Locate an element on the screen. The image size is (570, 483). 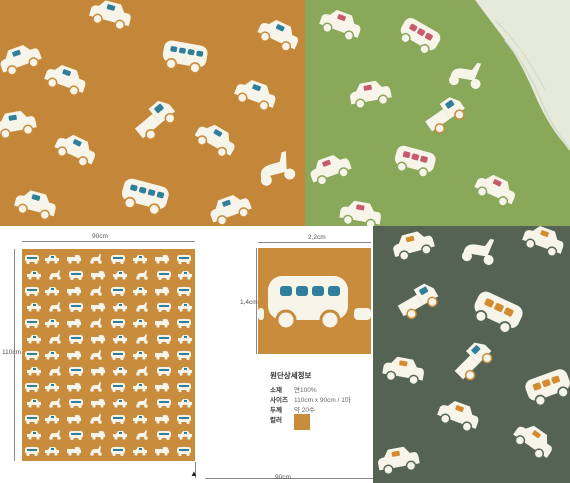
bottom-marker-arrow: ▲ is located at coordinates (194, 473).